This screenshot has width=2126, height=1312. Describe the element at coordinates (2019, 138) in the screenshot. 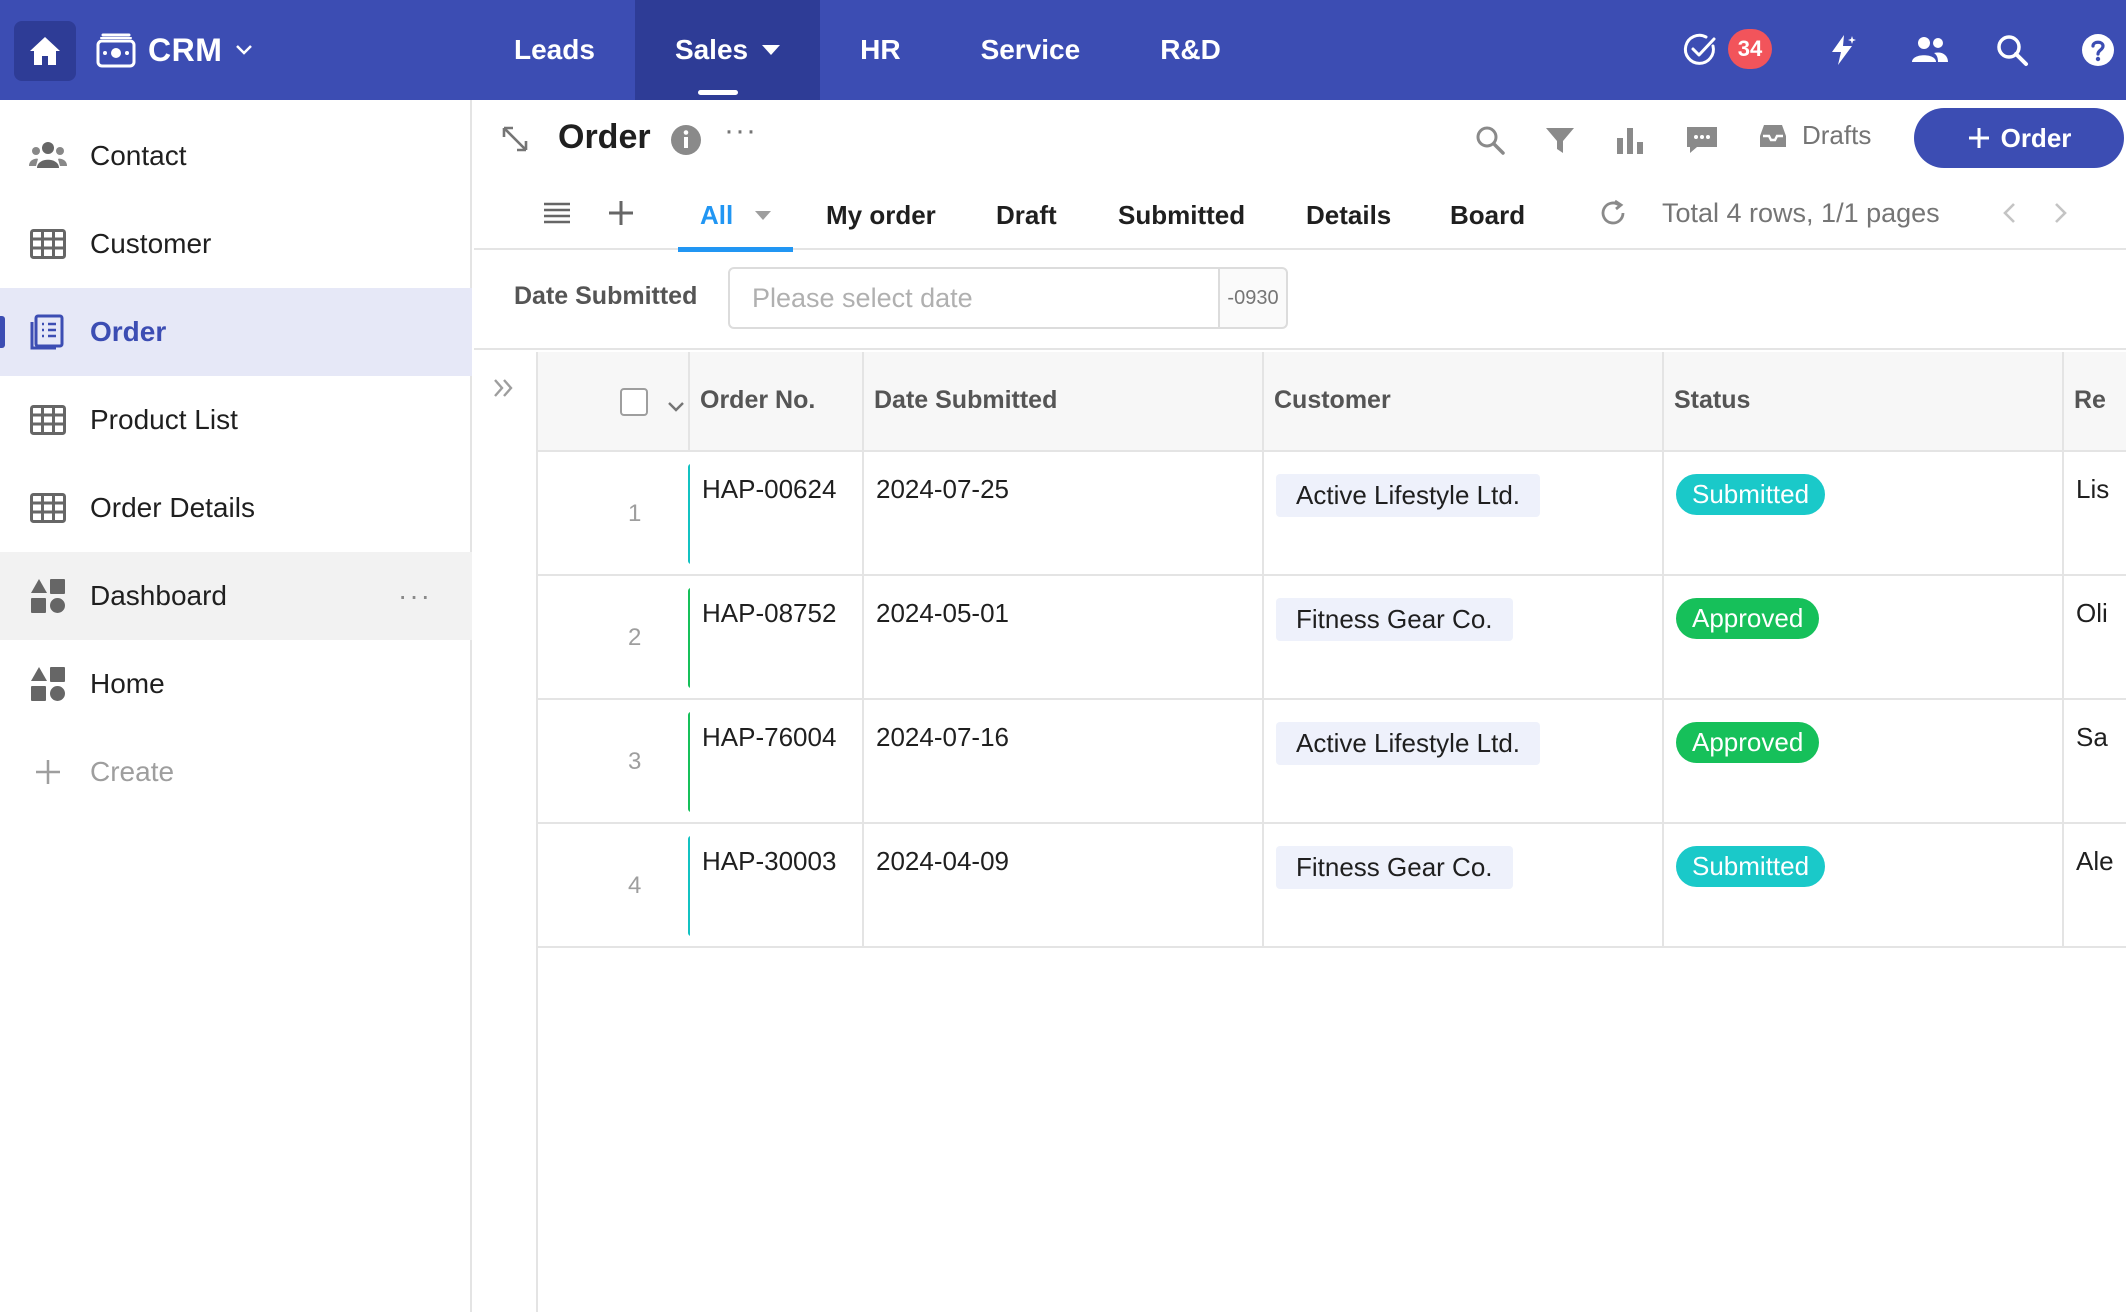

I see `add-order-button: Order` at that location.